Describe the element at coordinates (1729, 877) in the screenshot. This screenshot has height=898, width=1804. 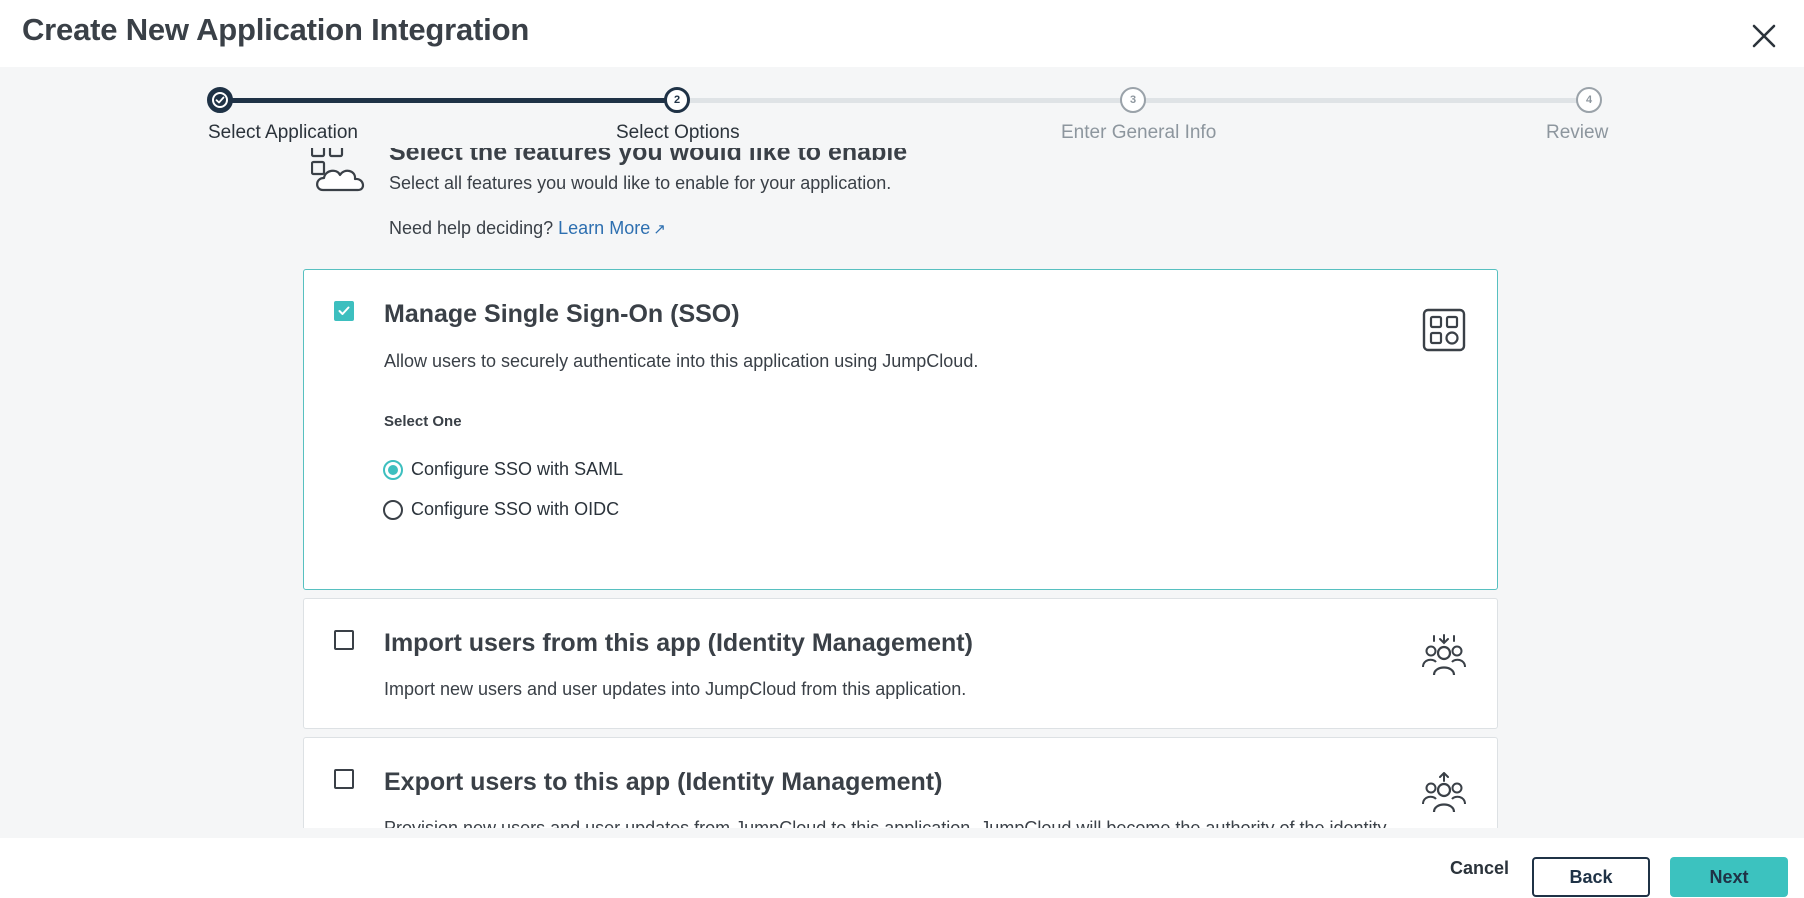
I see `next-button: Next` at that location.